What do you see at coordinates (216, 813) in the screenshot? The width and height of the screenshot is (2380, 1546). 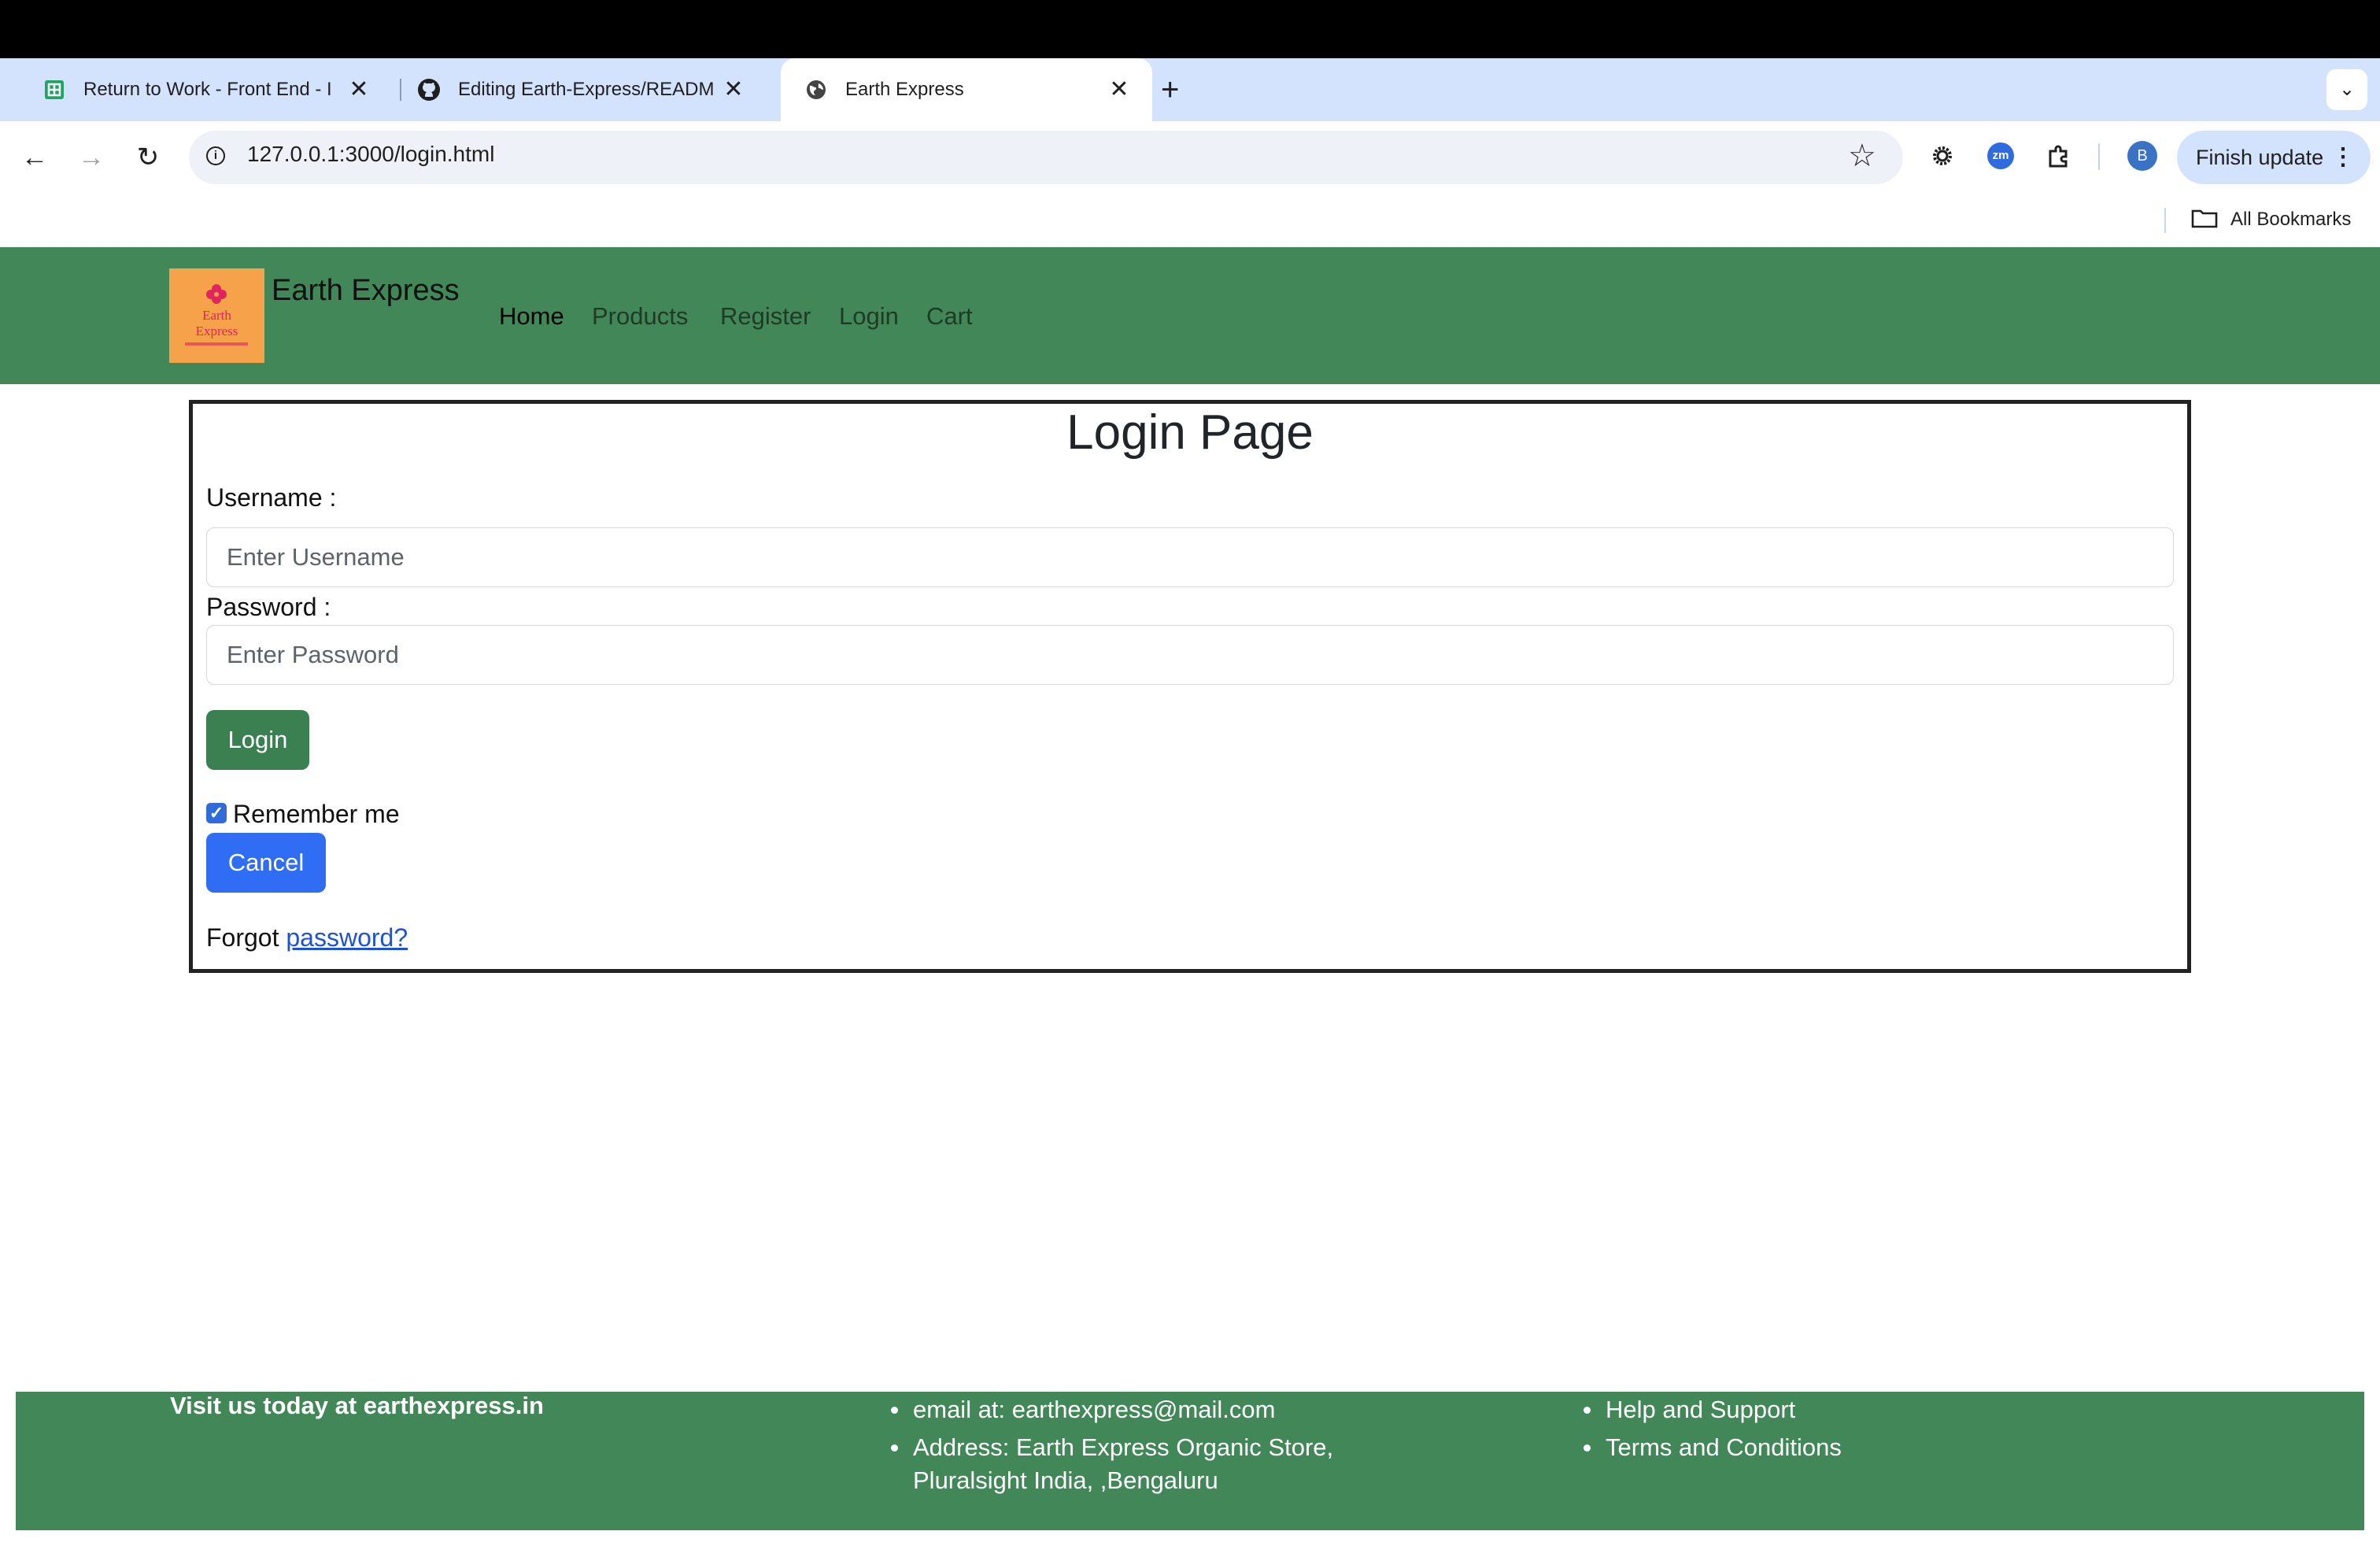 I see `remember-me-checkbox: ✓` at bounding box center [216, 813].